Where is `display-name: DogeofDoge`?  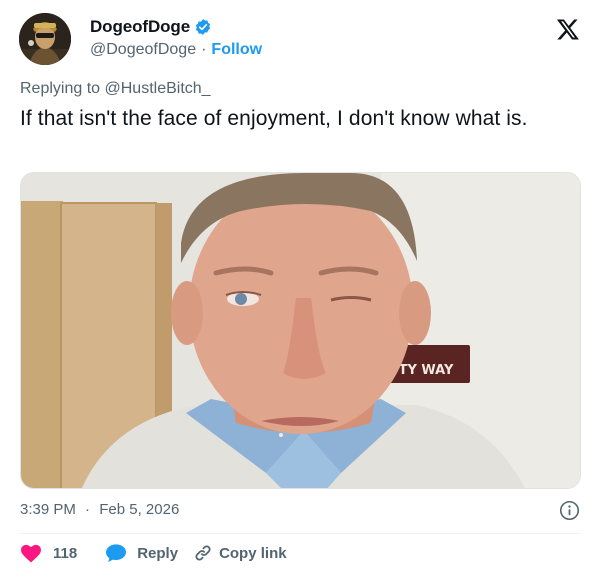 display-name: DogeofDoge is located at coordinates (151, 27).